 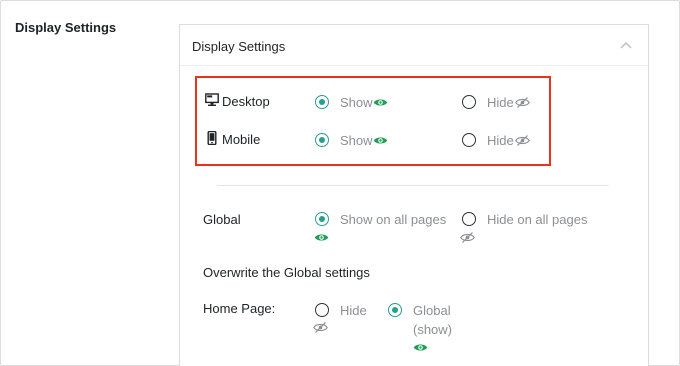 What do you see at coordinates (469, 102) in the screenshot?
I see `desktop-hide-radio` at bounding box center [469, 102].